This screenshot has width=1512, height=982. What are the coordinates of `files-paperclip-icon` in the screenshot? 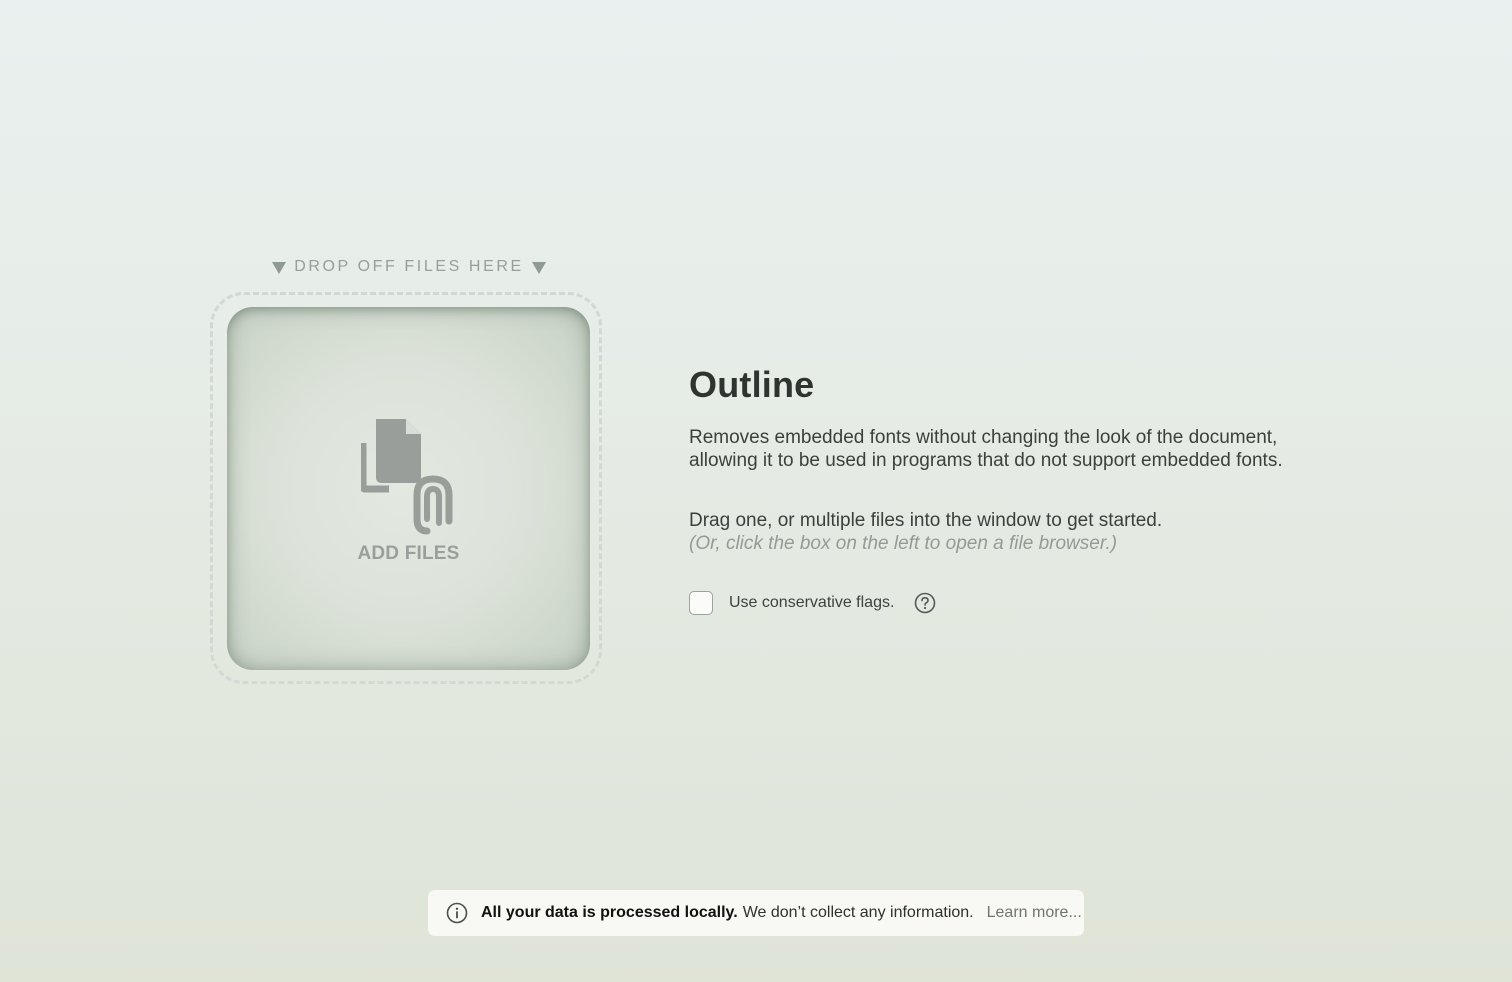 It's located at (407, 477).